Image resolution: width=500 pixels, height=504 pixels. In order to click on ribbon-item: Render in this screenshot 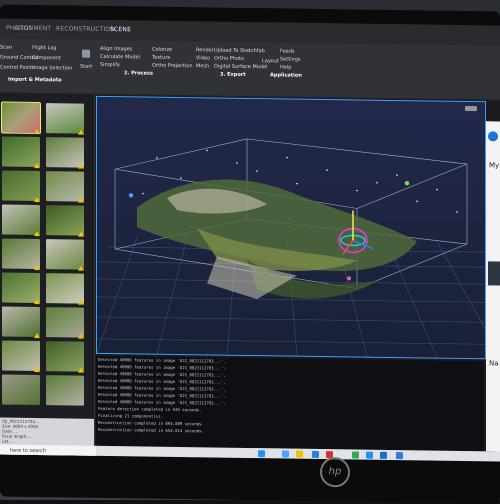, I will do `click(205, 50)`.